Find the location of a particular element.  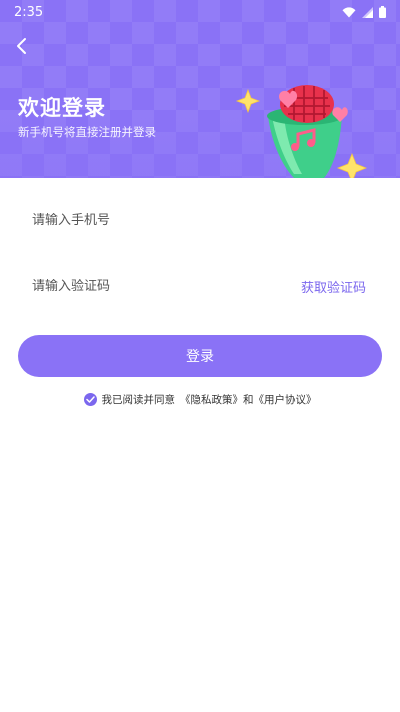

back-button is located at coordinates (21, 46).